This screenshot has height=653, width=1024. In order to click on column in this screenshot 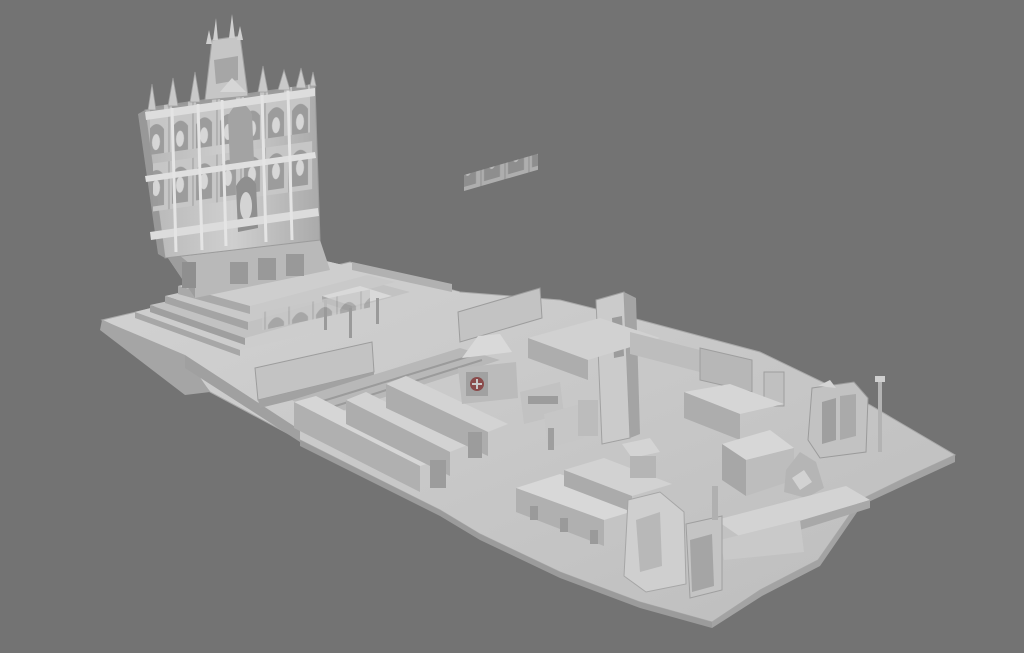, I will do `click(617, 368)`.